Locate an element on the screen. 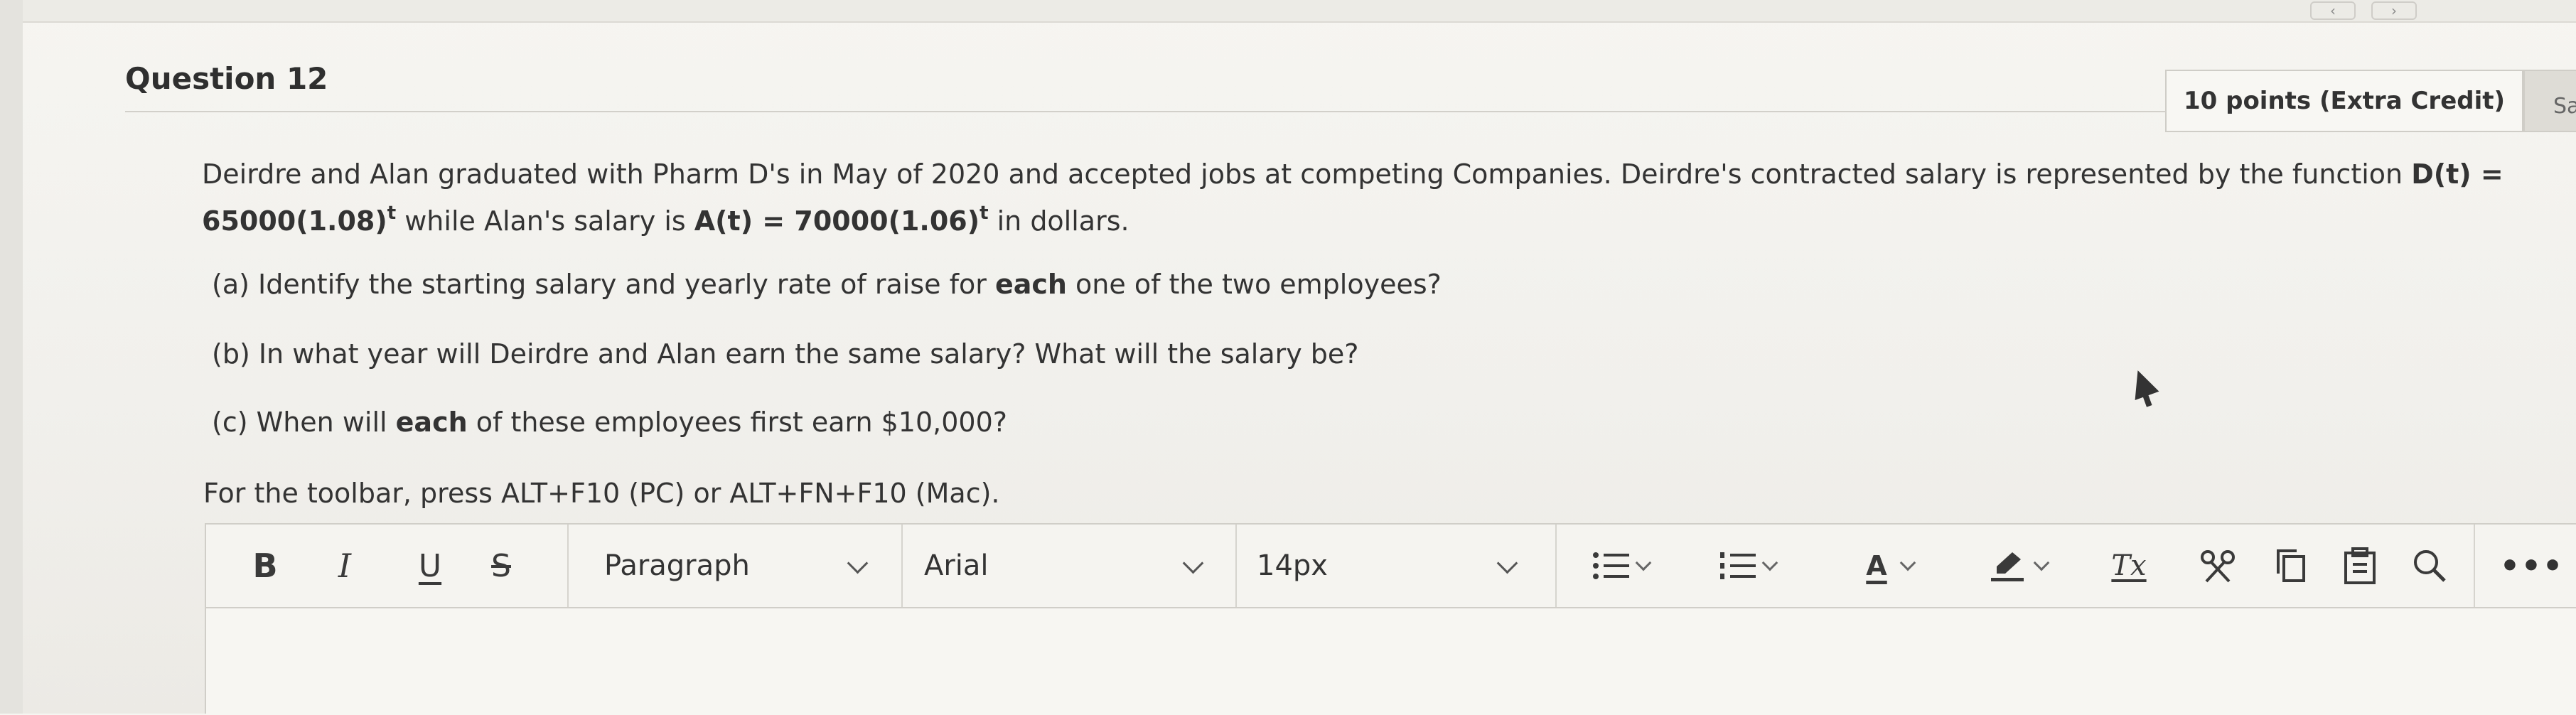 The width and height of the screenshot is (2576, 715). paste-icon is located at coordinates (2360, 565).